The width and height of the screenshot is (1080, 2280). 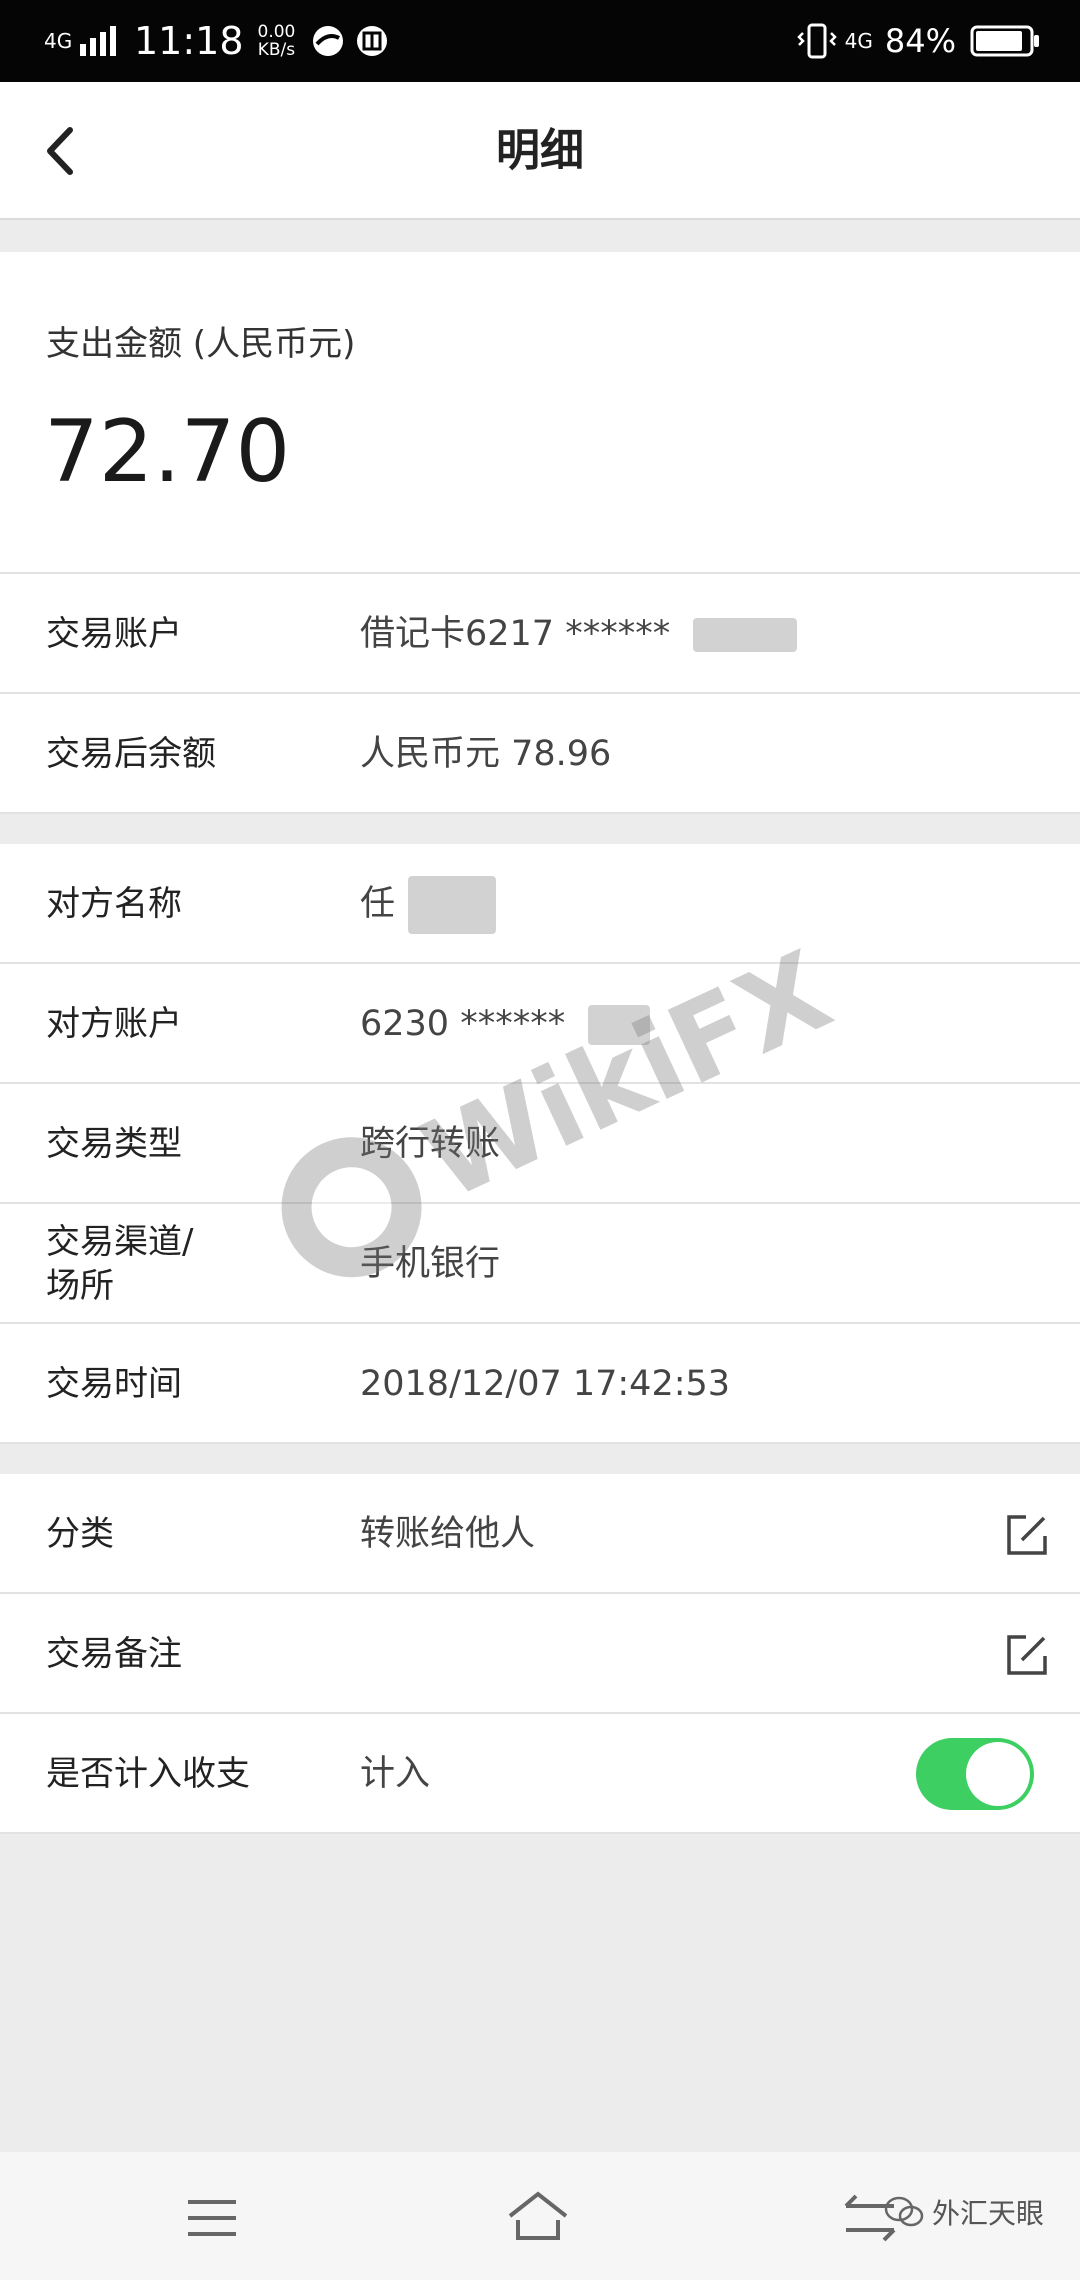 What do you see at coordinates (430, 1264) in the screenshot?
I see `row-value: 手机银行` at bounding box center [430, 1264].